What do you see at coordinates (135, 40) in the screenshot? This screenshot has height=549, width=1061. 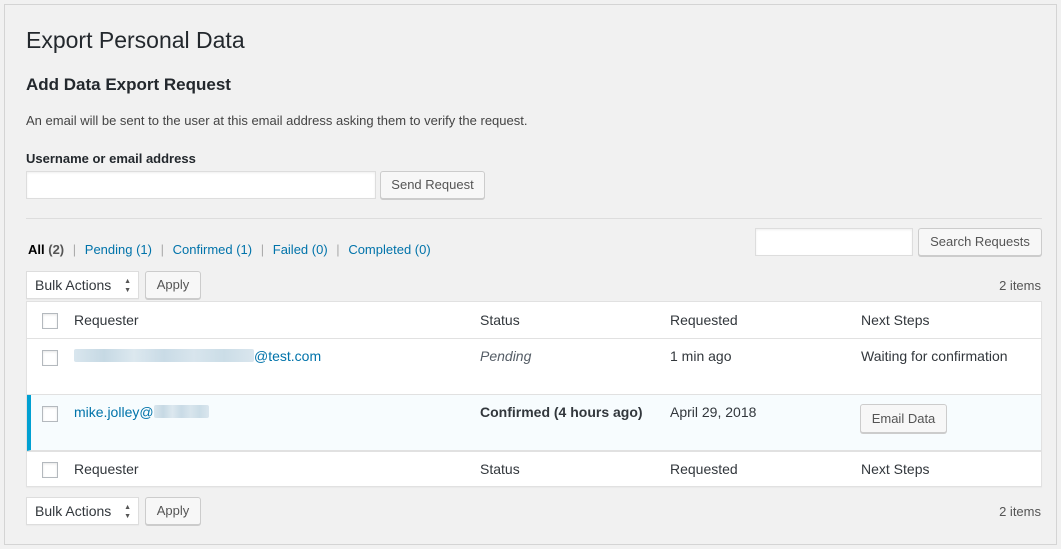 I see `page-title: Export Personal Data` at bounding box center [135, 40].